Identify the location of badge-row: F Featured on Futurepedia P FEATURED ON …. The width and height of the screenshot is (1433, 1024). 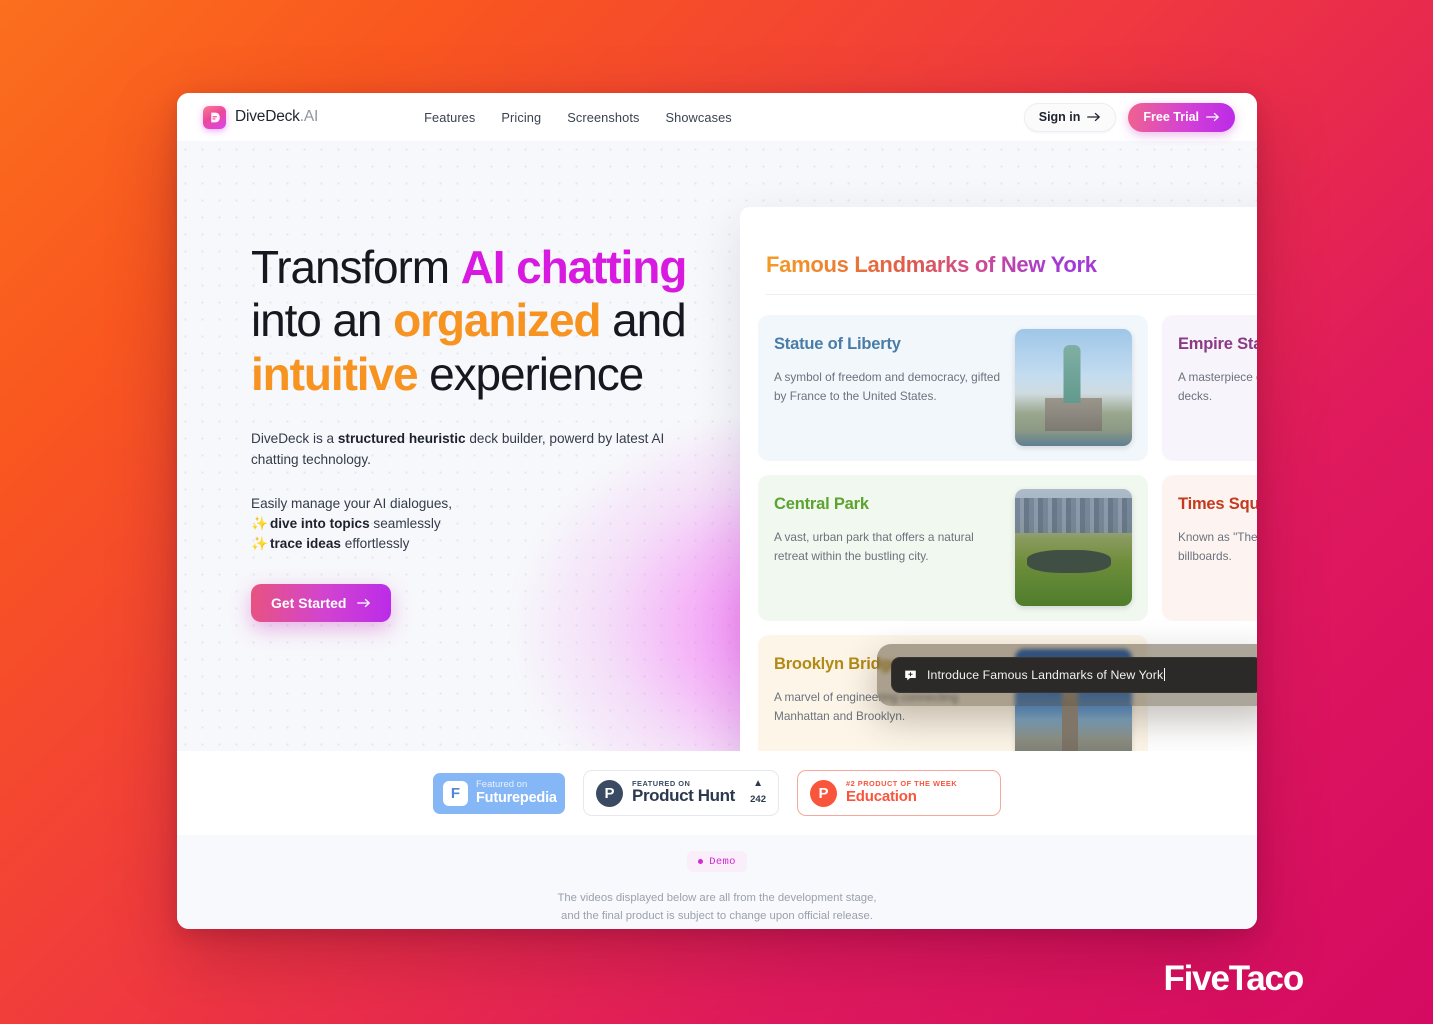
(717, 793).